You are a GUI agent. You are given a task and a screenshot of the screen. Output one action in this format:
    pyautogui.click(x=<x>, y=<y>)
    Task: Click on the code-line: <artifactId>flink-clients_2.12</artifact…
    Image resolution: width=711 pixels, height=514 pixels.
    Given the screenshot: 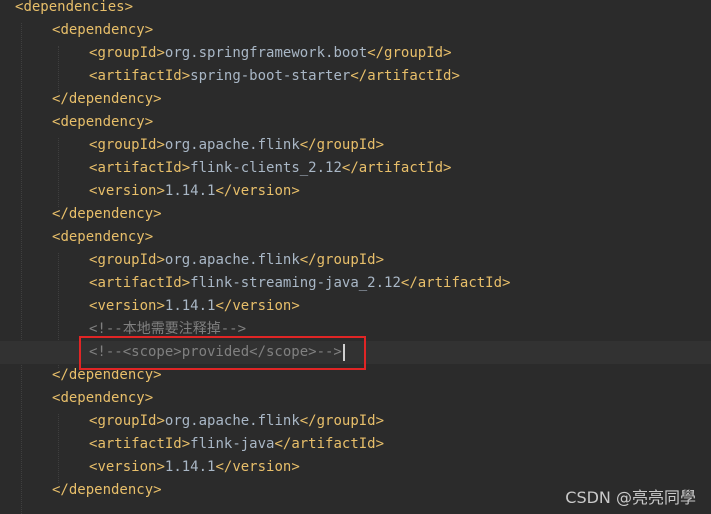 What is the action you would take?
    pyautogui.click(x=355, y=168)
    